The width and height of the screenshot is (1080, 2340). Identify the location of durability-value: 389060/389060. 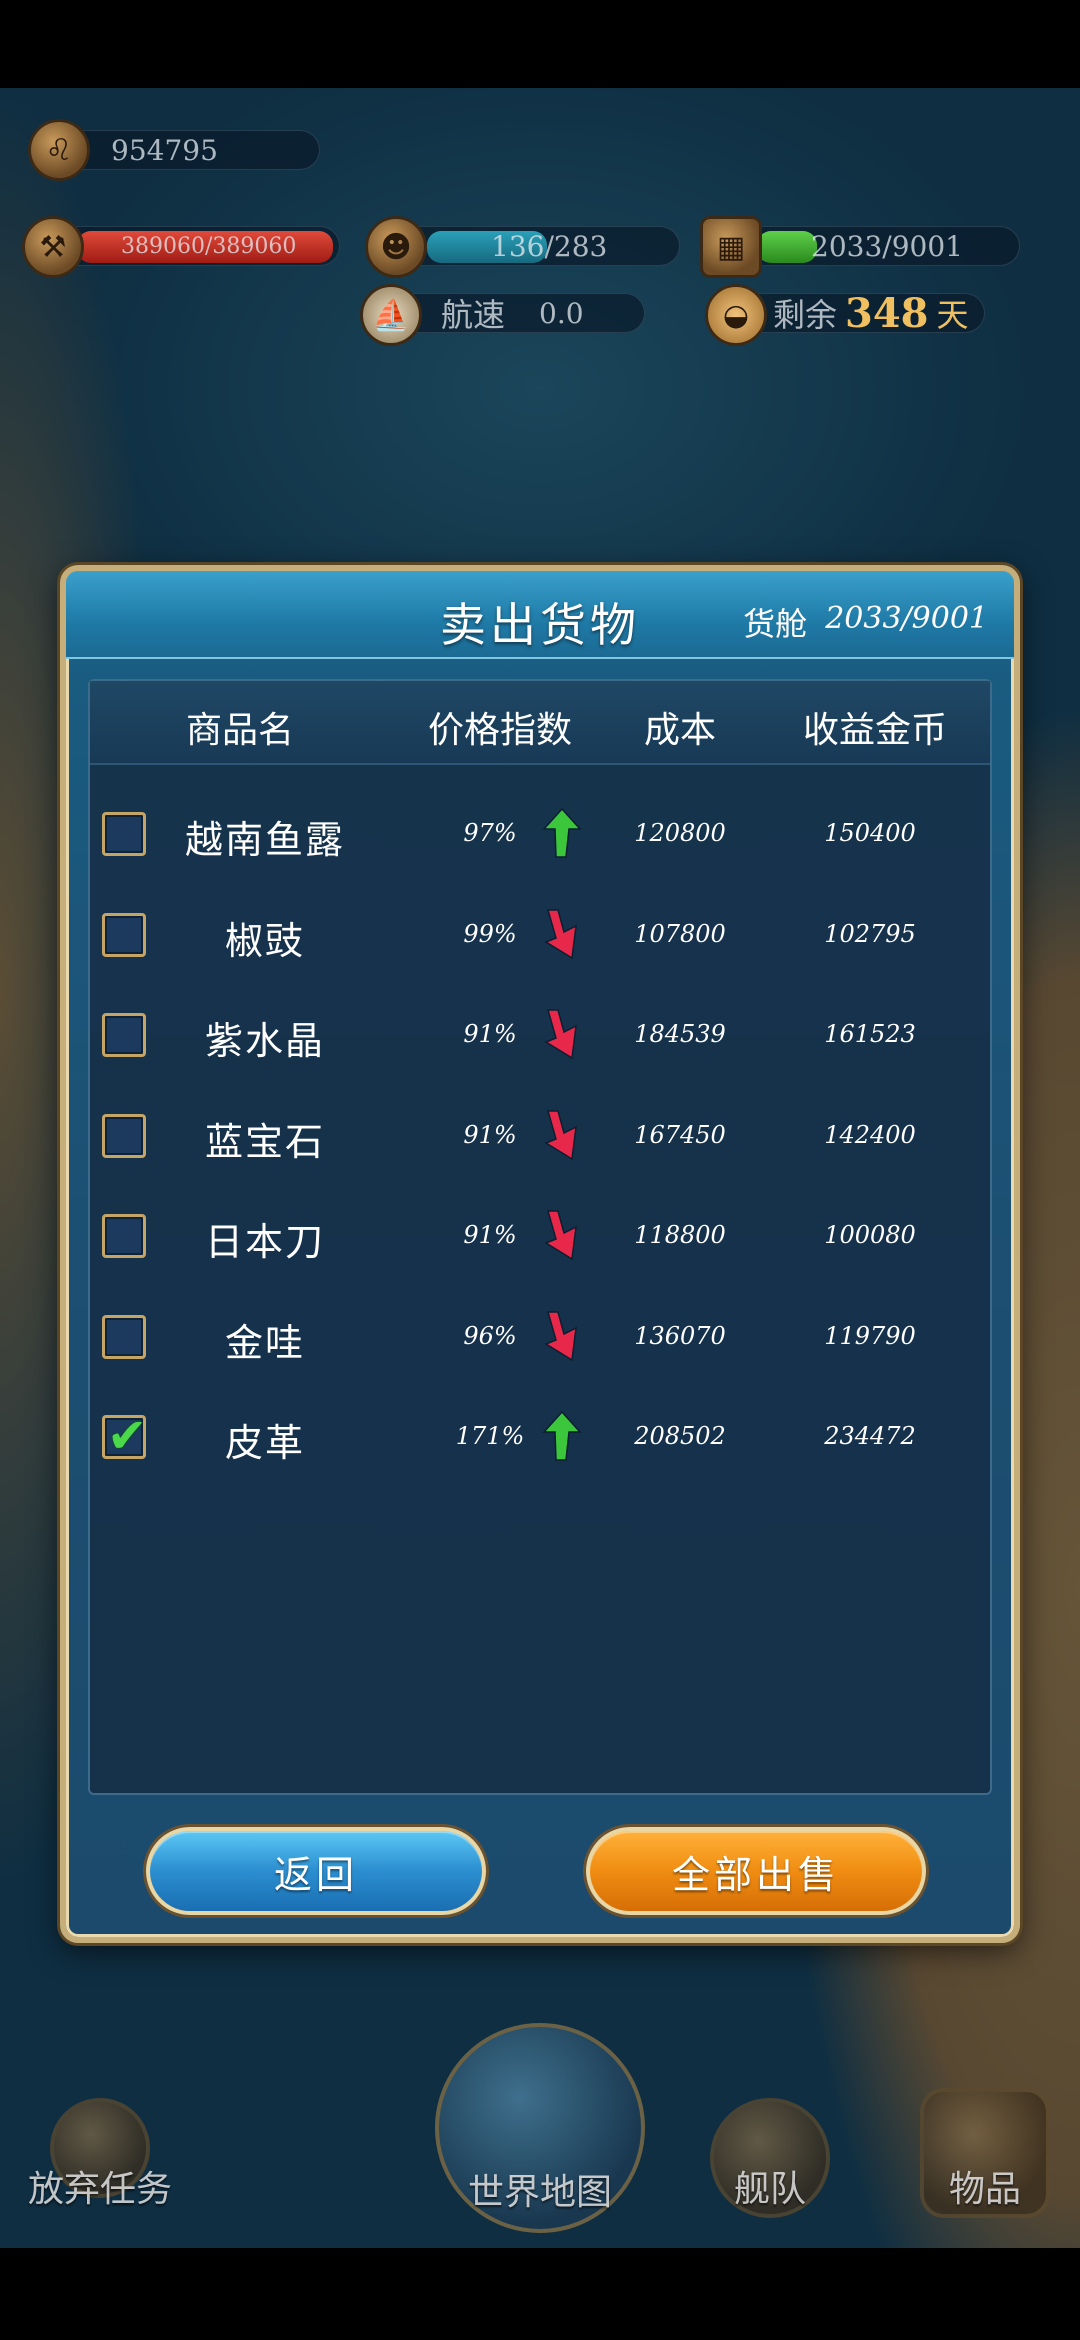
(209, 246).